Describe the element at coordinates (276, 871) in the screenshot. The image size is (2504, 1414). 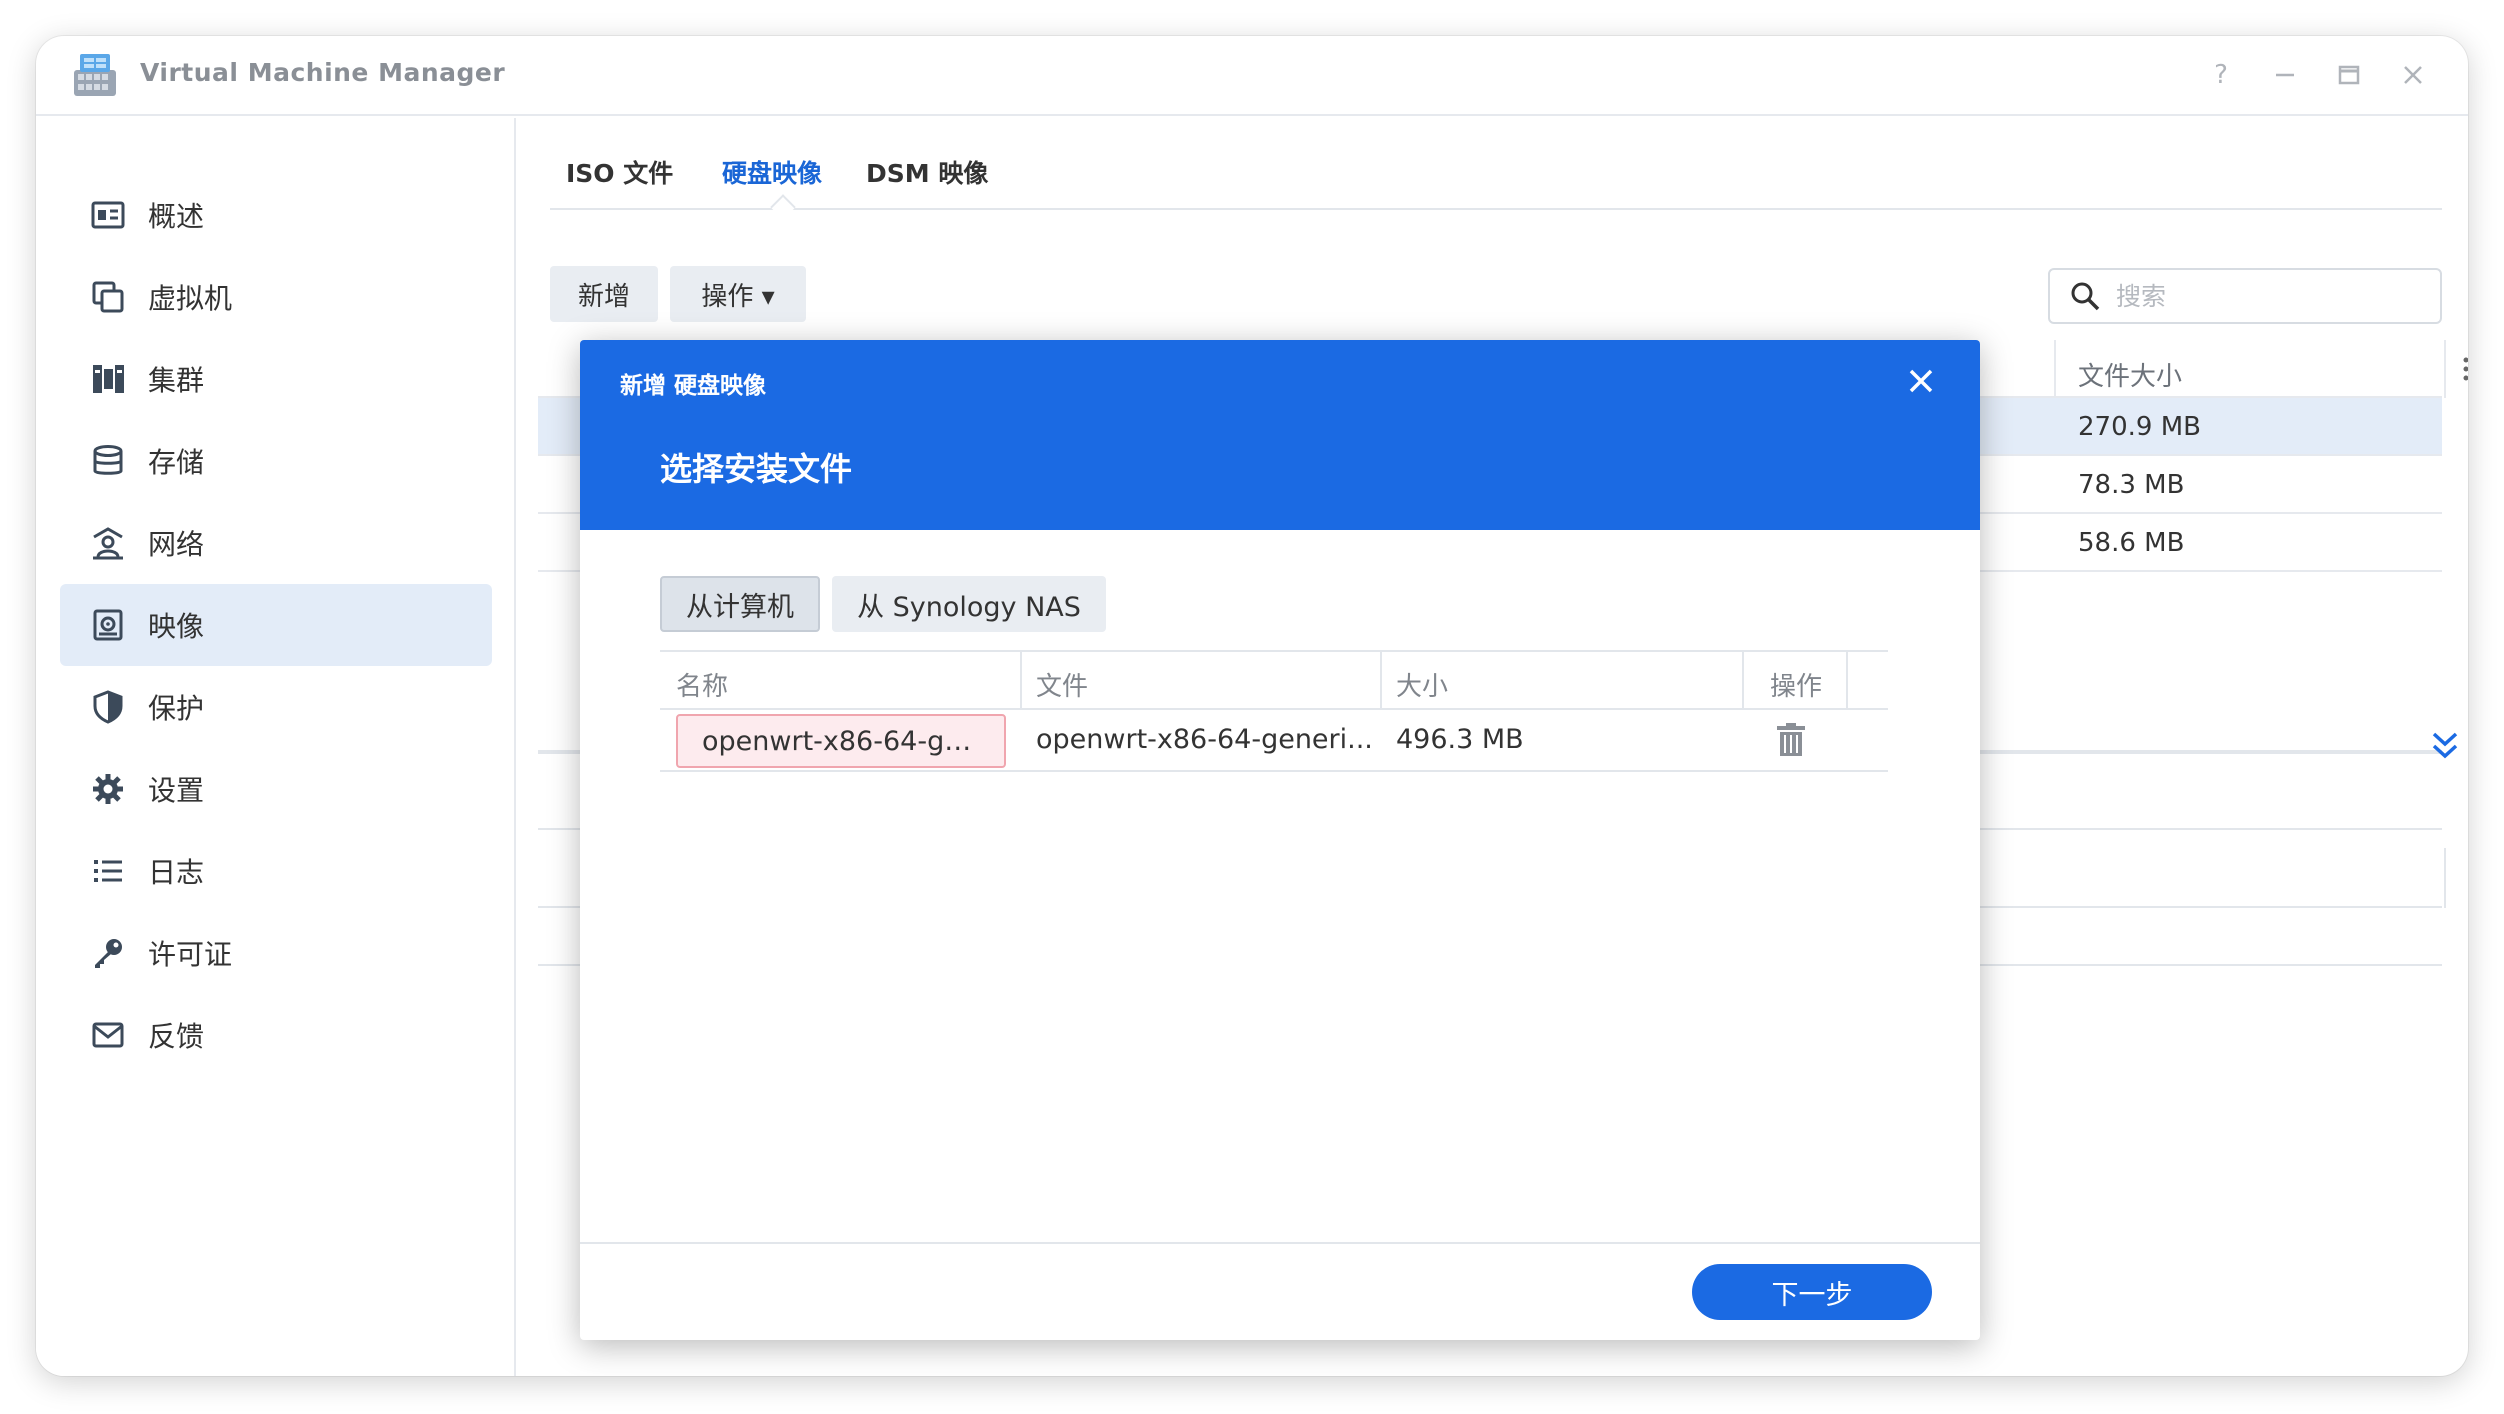
I see `sidebar-item-log: 日志` at that location.